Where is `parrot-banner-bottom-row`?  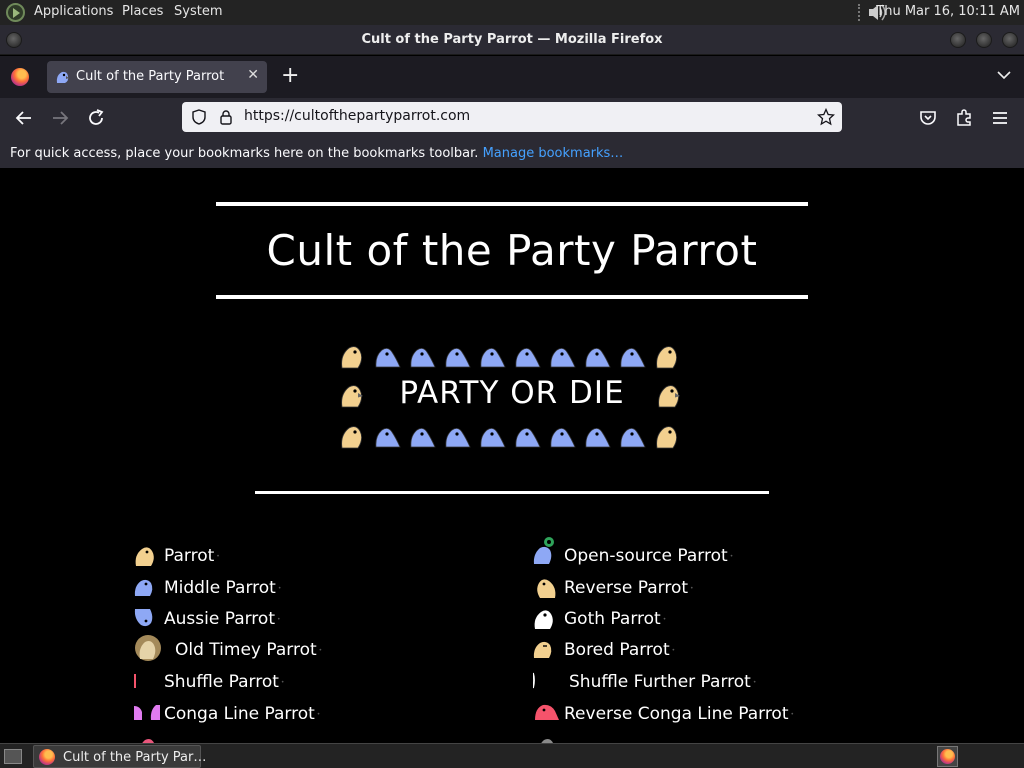 parrot-banner-bottom-row is located at coordinates (513, 436).